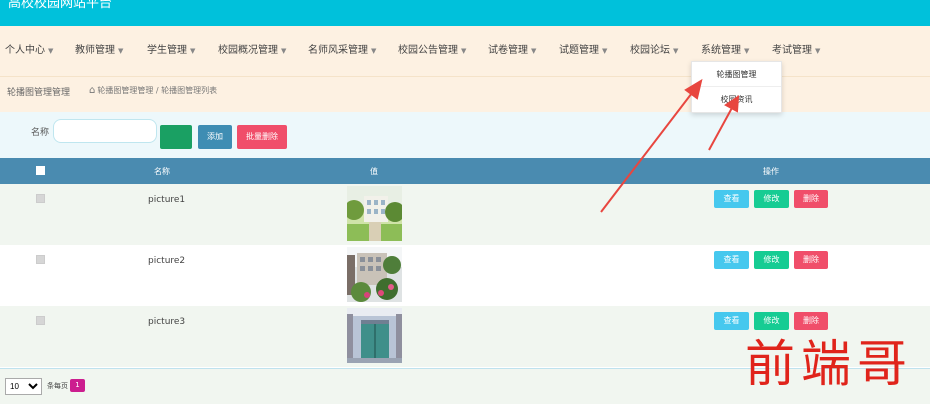  What do you see at coordinates (40, 170) in the screenshot?
I see `select-all-checkbox` at bounding box center [40, 170].